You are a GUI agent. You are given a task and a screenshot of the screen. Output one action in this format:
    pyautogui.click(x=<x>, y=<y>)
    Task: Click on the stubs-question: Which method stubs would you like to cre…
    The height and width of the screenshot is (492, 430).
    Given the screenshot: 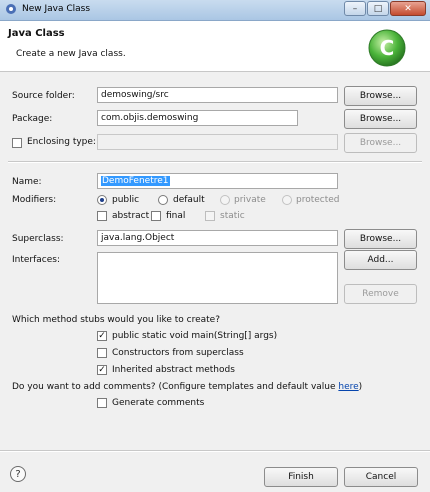 What is the action you would take?
    pyautogui.click(x=116, y=320)
    